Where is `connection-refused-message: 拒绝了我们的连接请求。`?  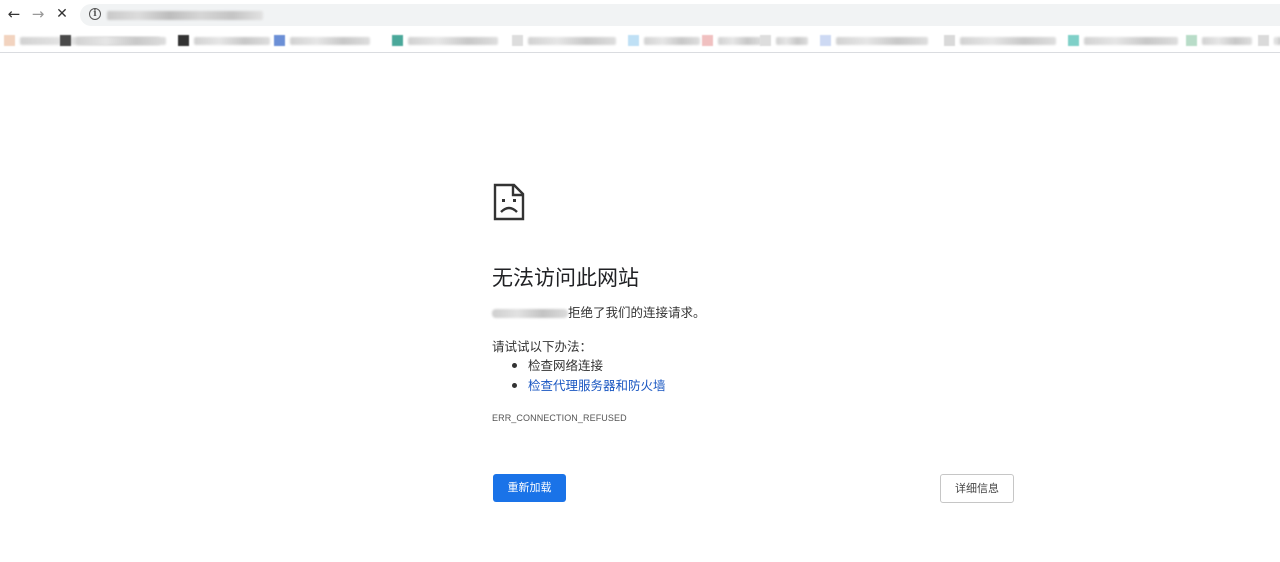 connection-refused-message: 拒绝了我们的连接请求。 is located at coordinates (599, 311).